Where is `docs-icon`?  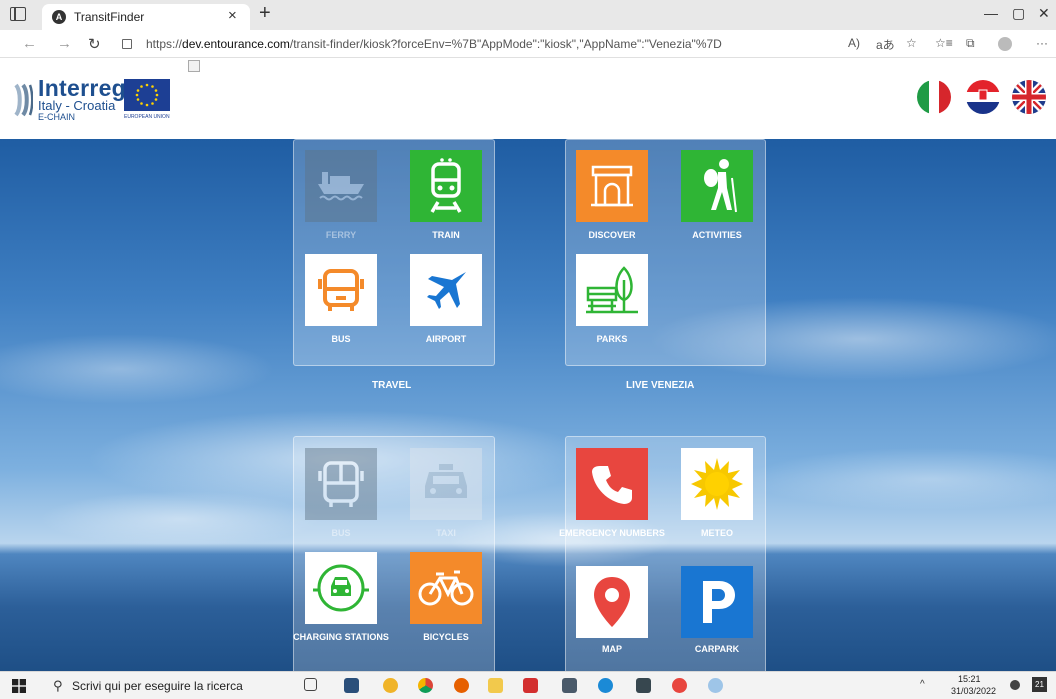
docs-icon is located at coordinates (569, 685).